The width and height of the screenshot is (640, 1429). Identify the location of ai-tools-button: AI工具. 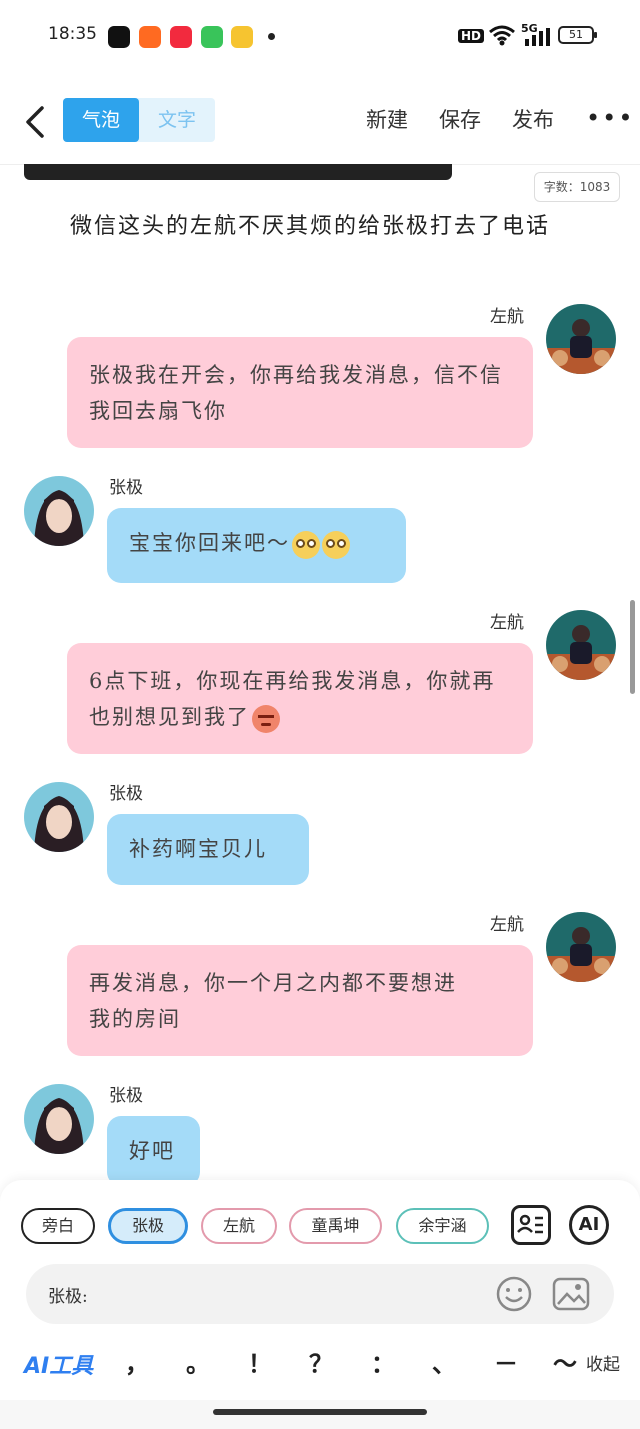
(58, 1364).